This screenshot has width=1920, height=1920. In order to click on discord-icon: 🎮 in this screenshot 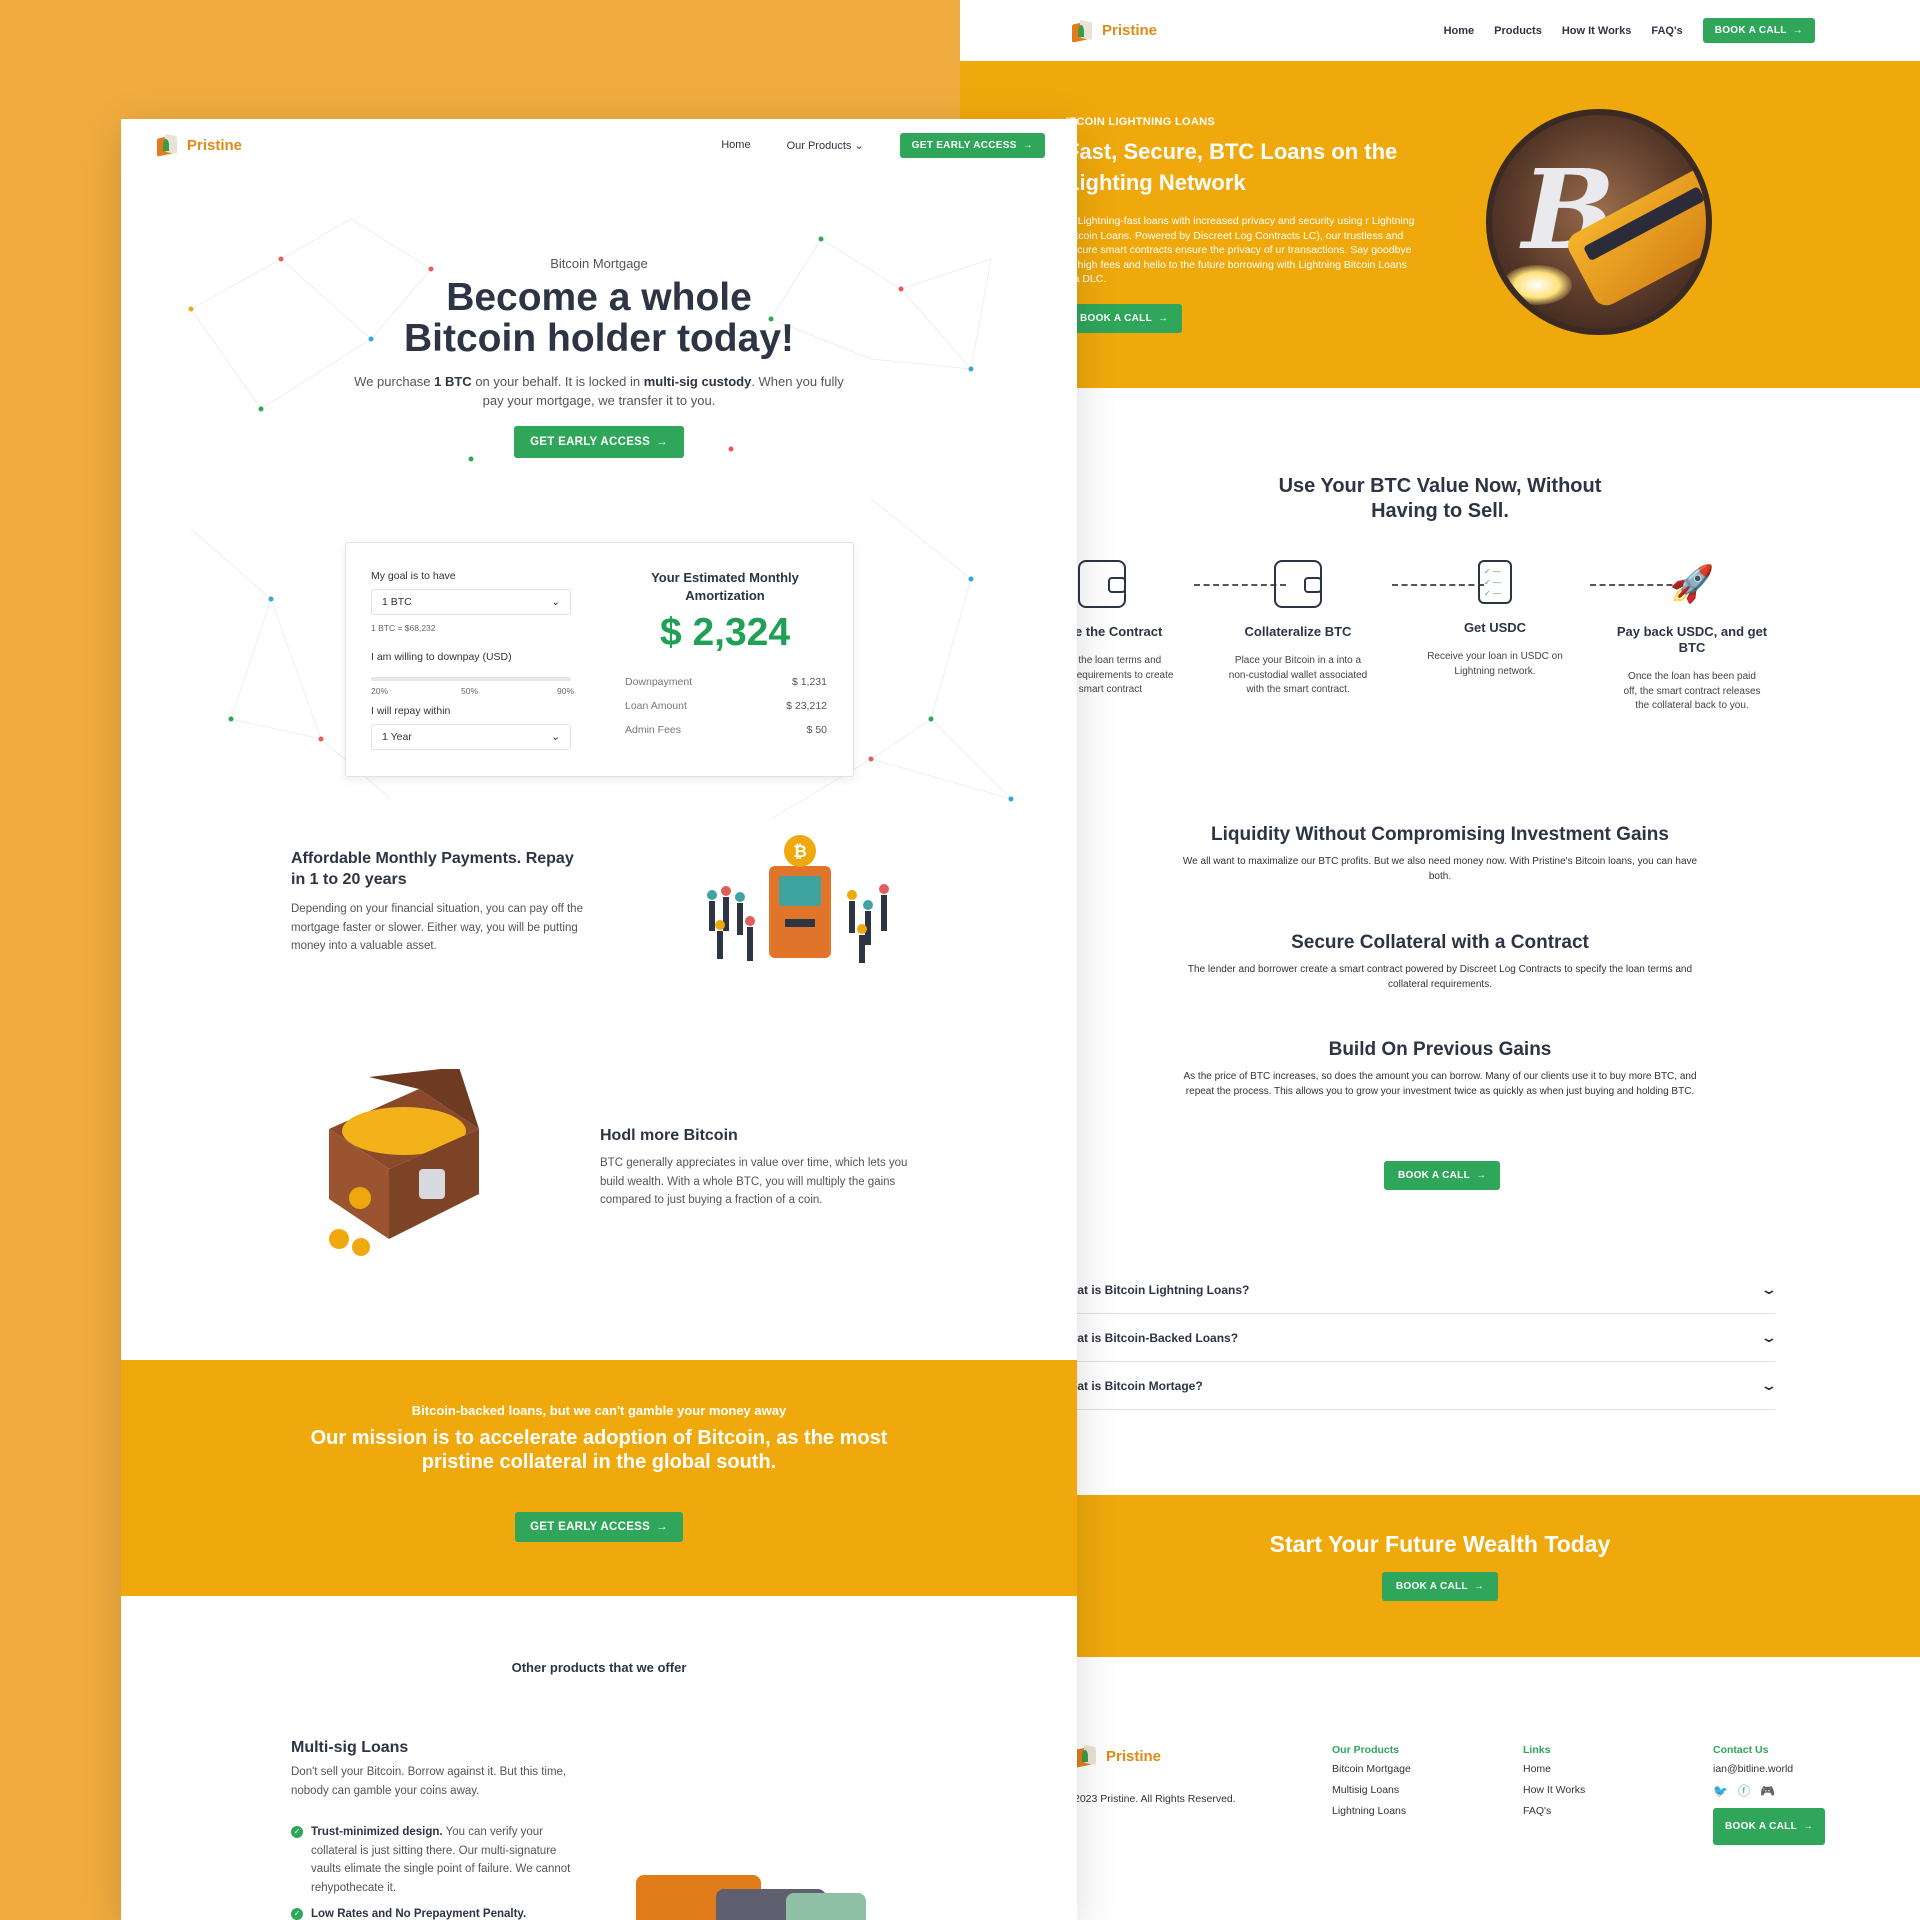, I will do `click(1767, 1791)`.